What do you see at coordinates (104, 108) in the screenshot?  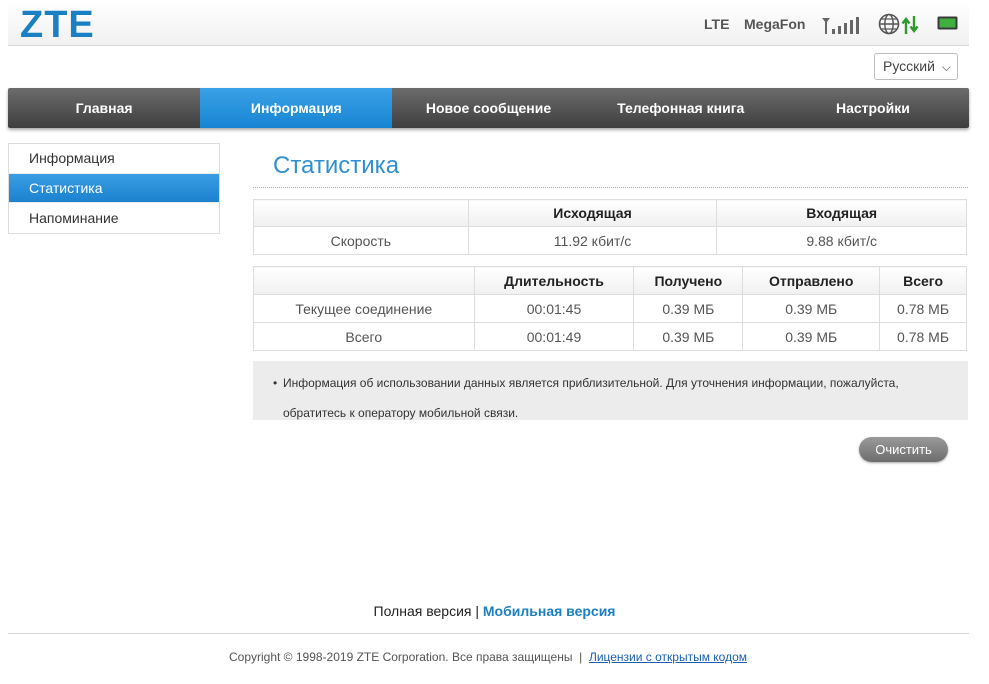 I see `nav-item-home: Главная` at bounding box center [104, 108].